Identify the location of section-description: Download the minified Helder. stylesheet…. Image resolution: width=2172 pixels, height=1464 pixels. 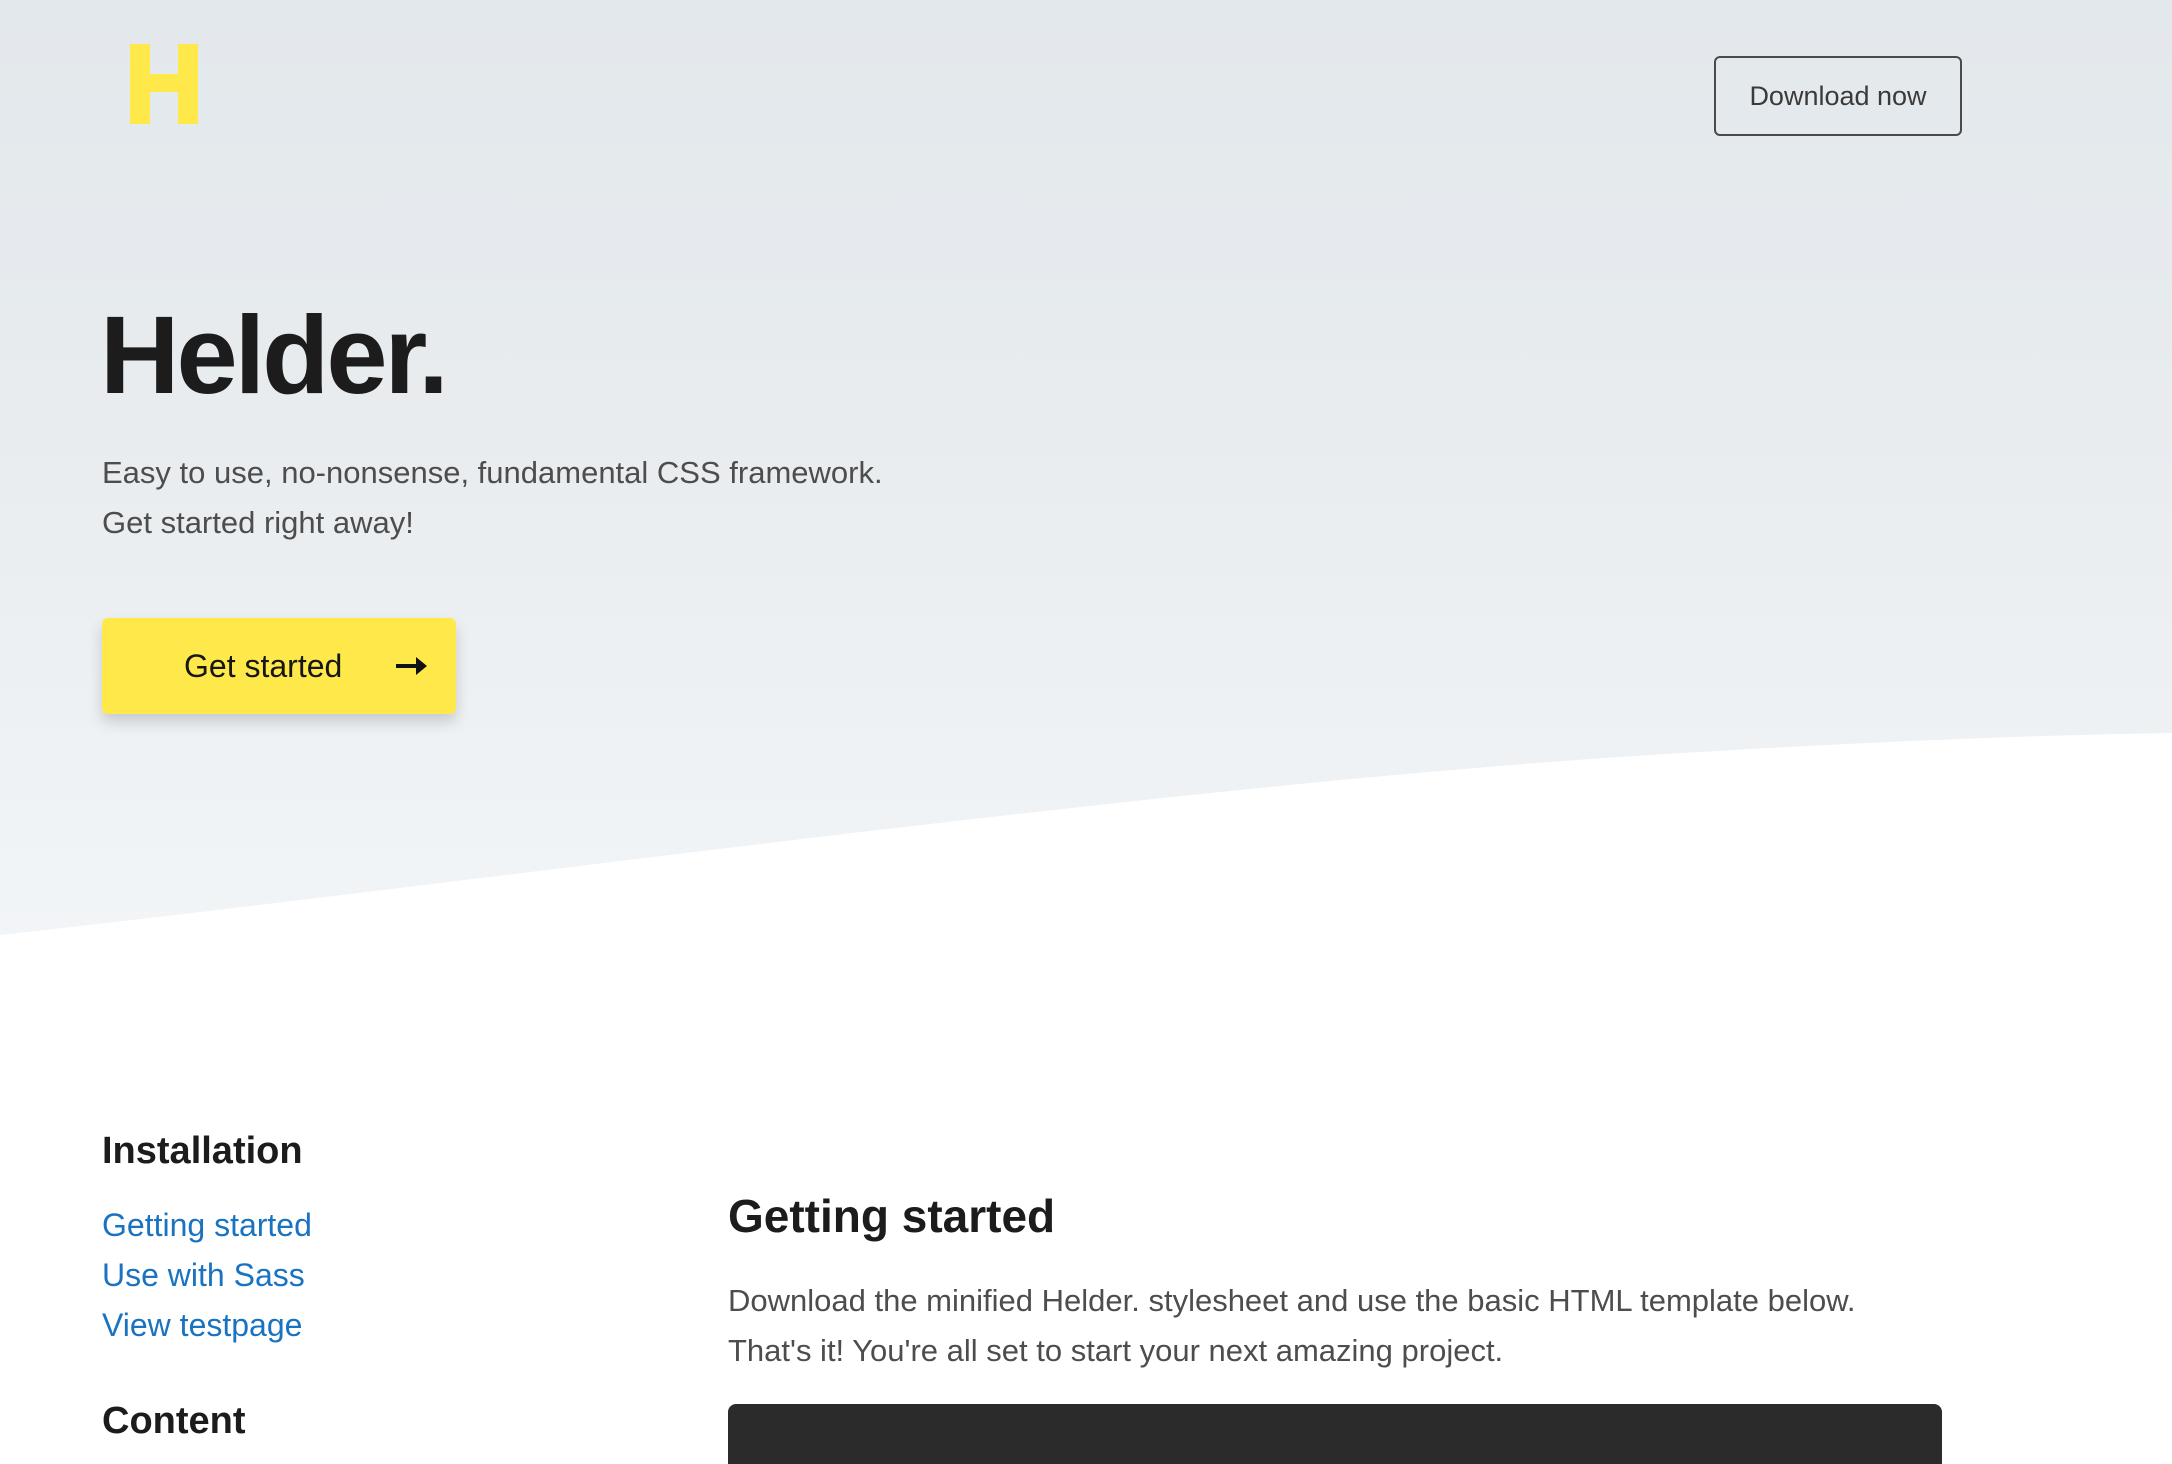
(1335, 1326).